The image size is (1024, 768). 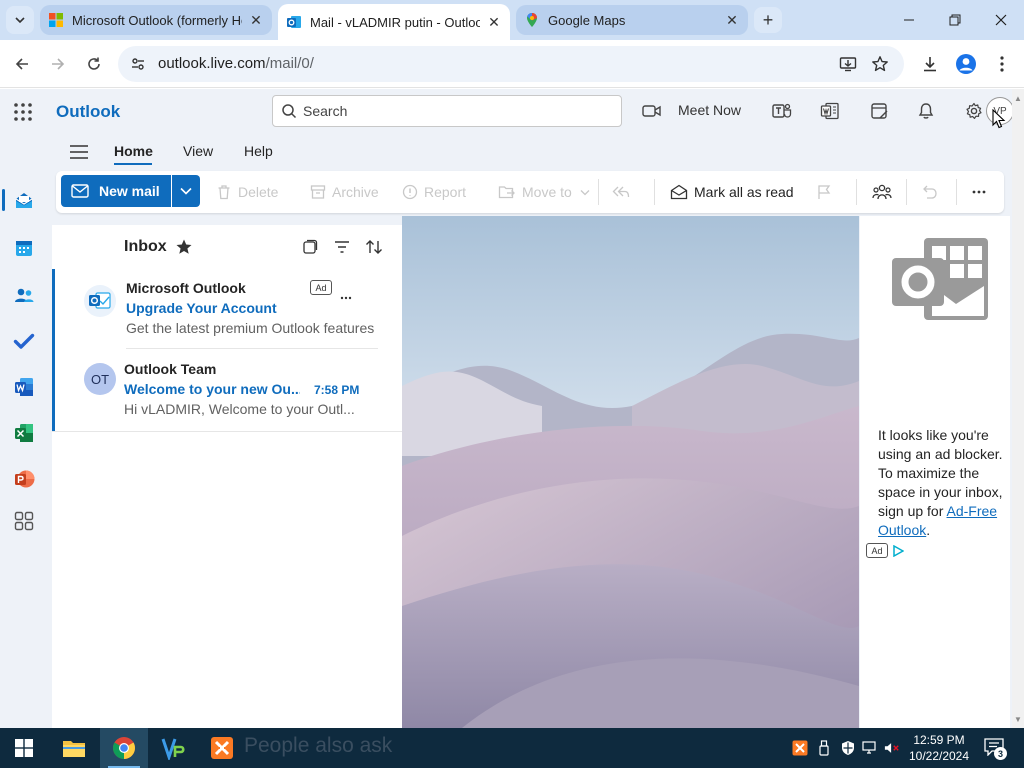 What do you see at coordinates (827, 192) in the screenshot?
I see `flag-button` at bounding box center [827, 192].